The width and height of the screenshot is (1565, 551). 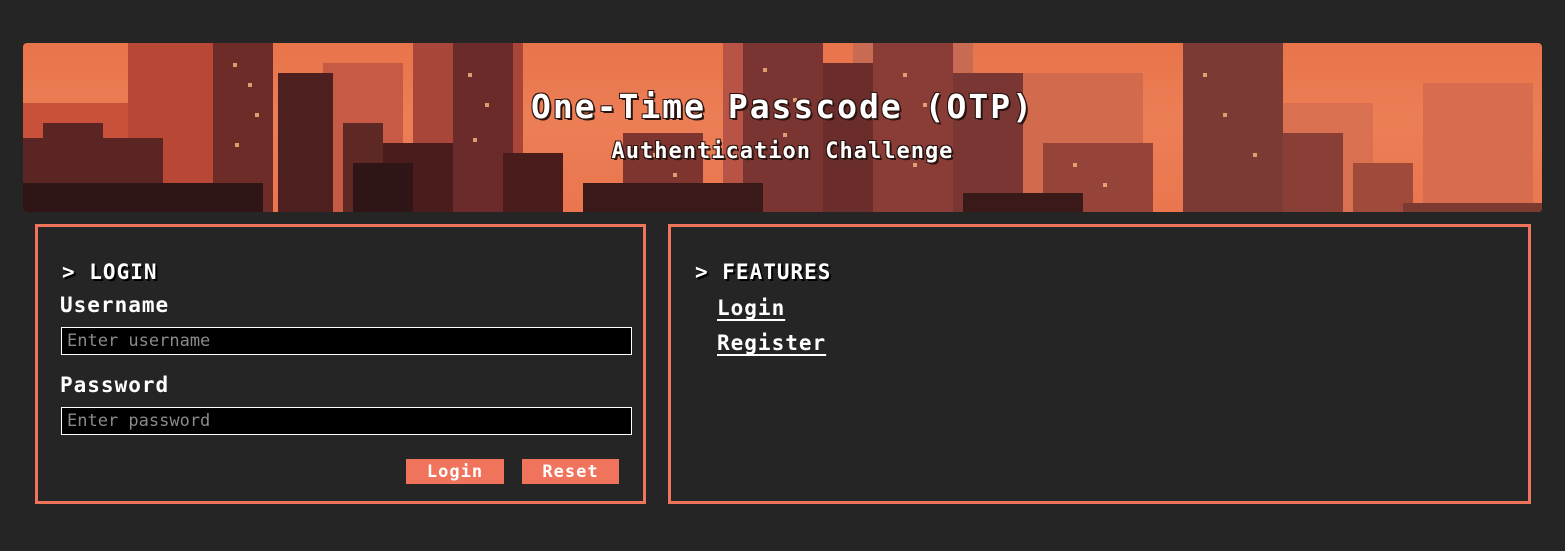 I want to click on login-heading: > LOGIN, so click(x=110, y=272).